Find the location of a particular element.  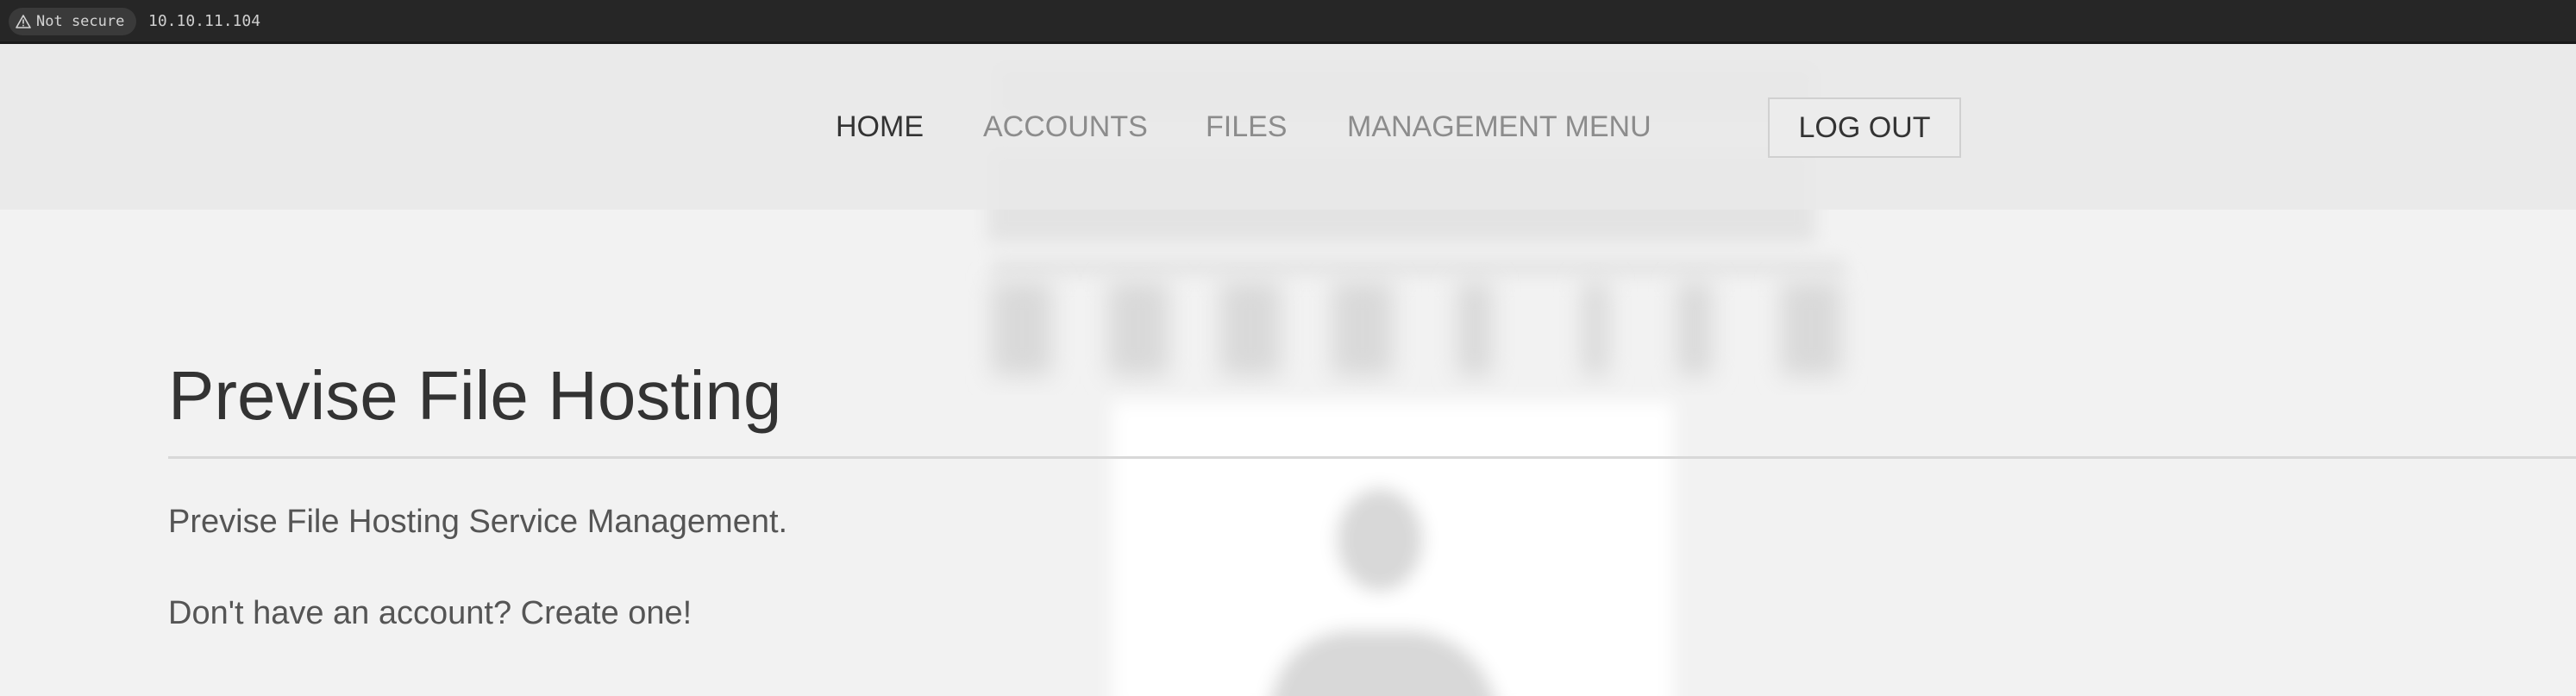

title-divider is located at coordinates (1372, 458).